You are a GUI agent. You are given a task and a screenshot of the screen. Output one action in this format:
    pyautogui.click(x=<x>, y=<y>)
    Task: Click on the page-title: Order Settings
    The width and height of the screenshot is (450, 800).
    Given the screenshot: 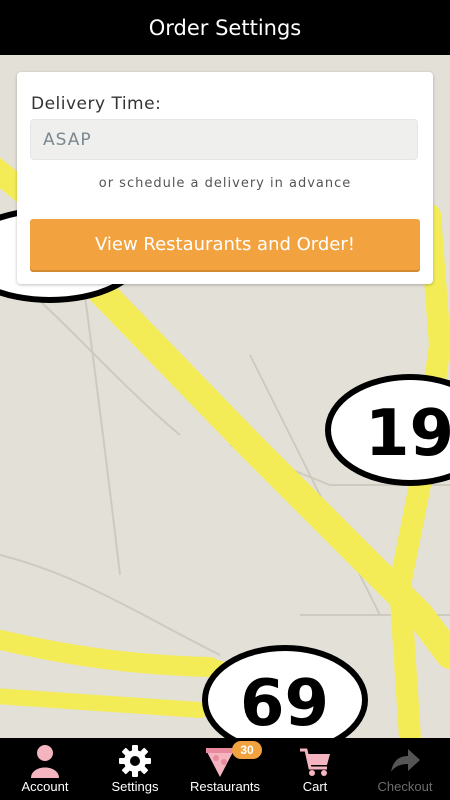 What is the action you would take?
    pyautogui.click(x=225, y=27)
    